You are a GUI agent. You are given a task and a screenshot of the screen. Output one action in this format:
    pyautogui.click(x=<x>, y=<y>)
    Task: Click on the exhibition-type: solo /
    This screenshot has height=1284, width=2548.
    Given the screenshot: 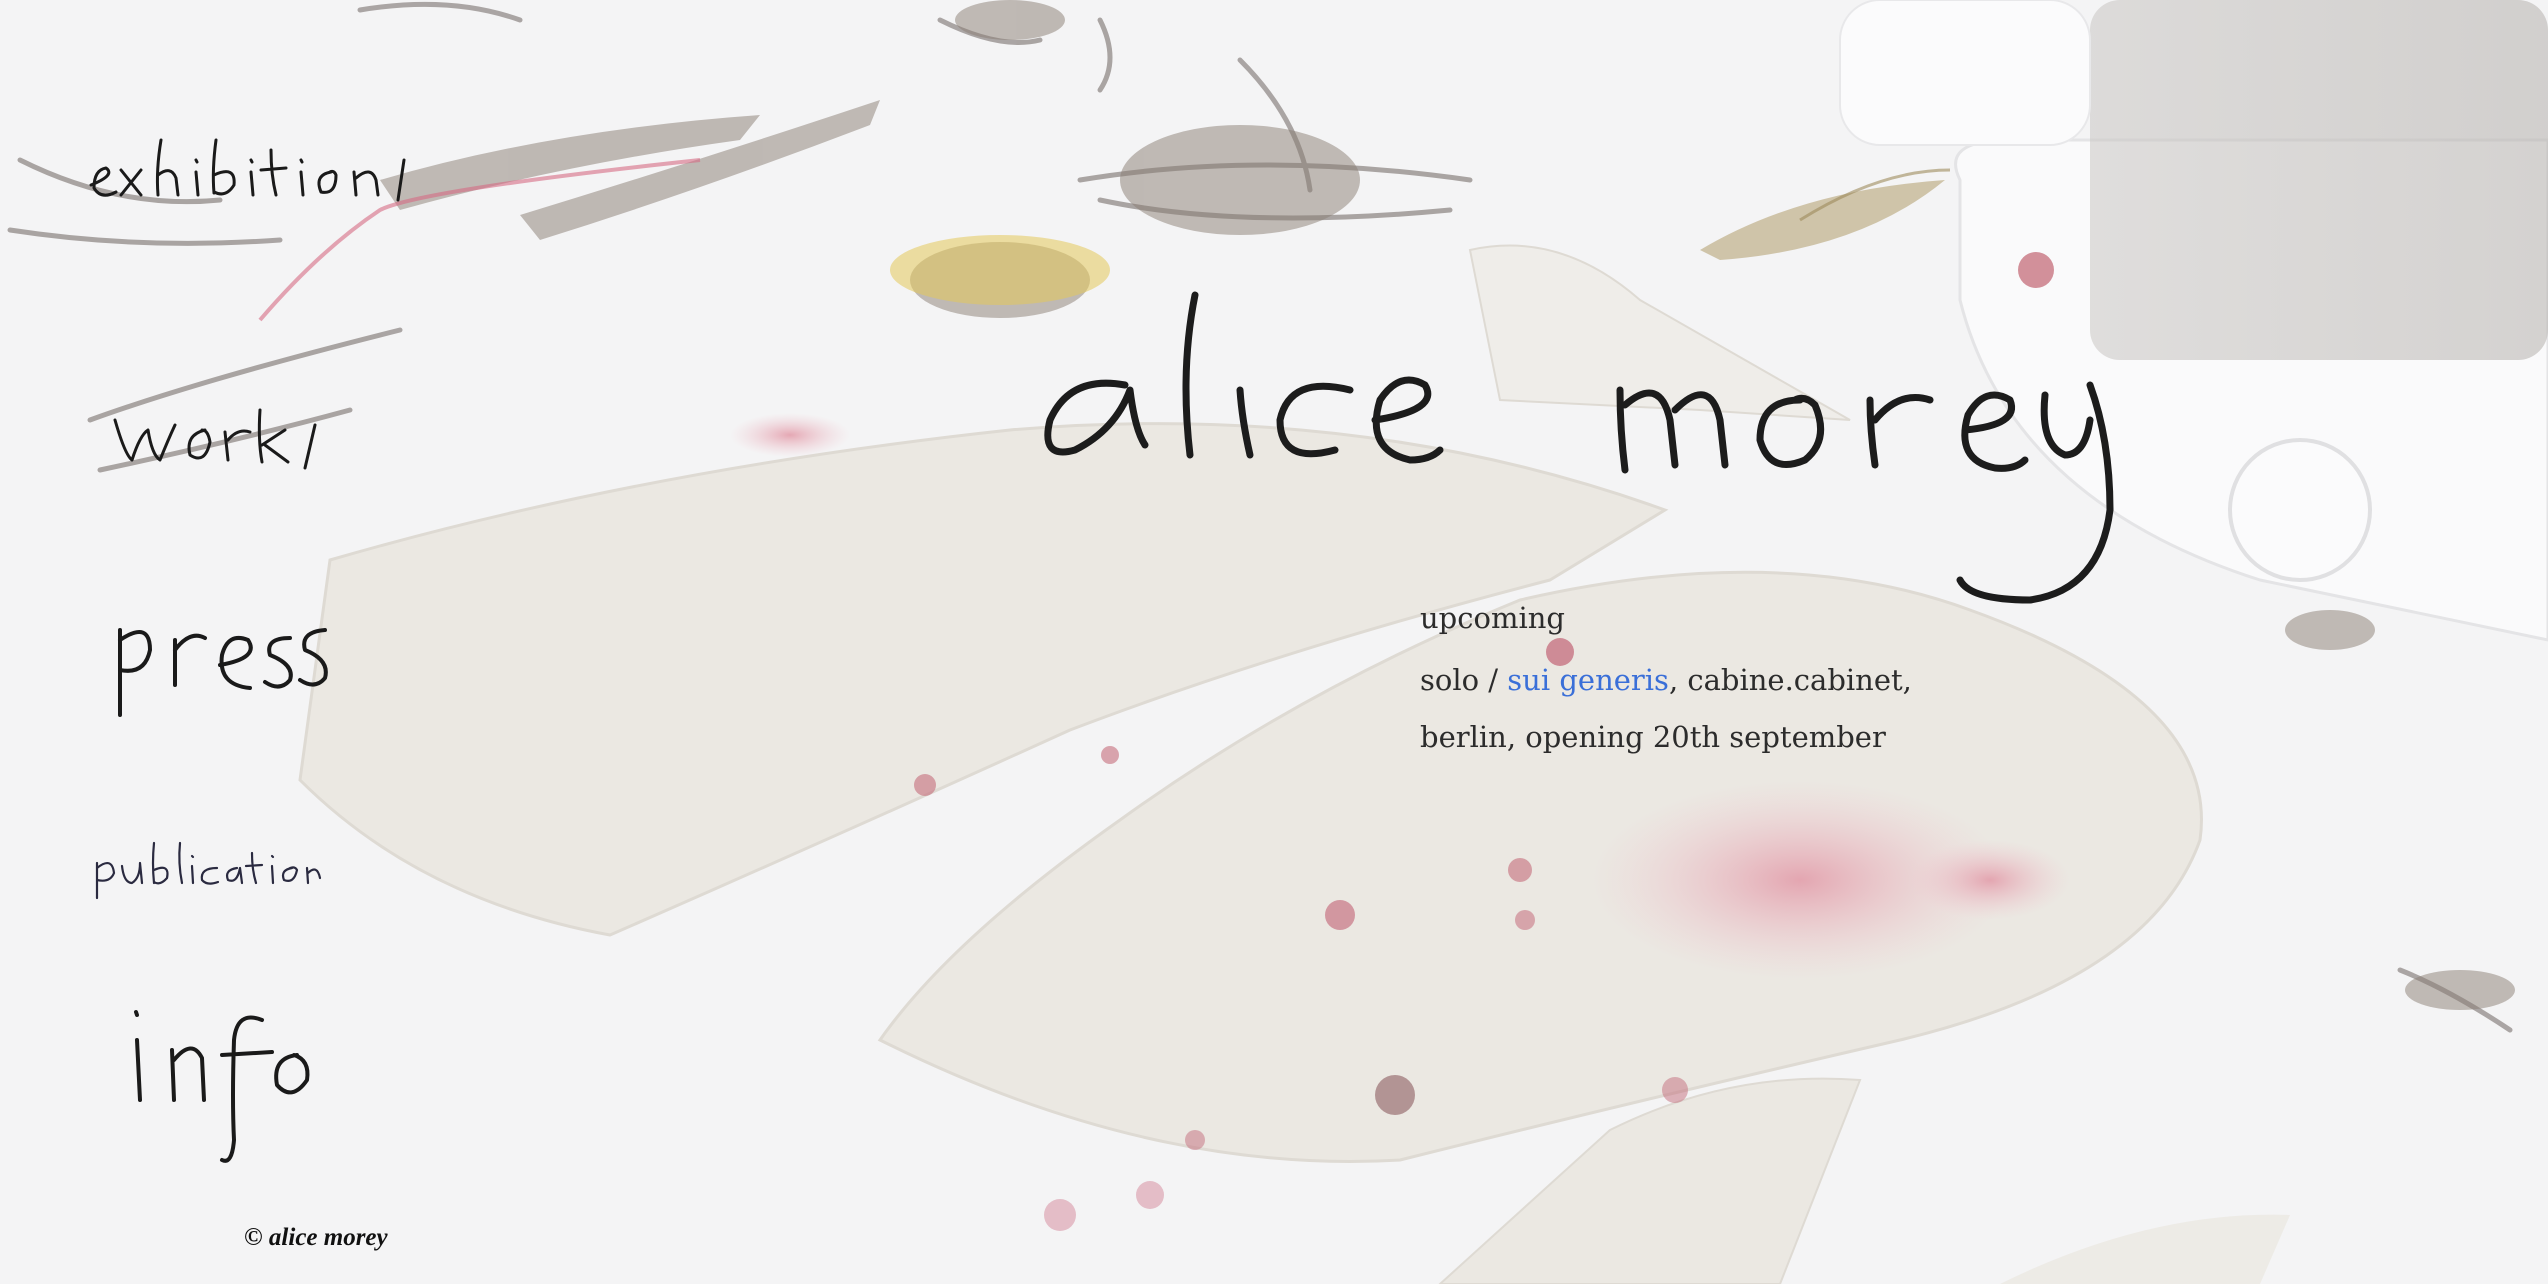 What is the action you would take?
    pyautogui.click(x=1464, y=680)
    